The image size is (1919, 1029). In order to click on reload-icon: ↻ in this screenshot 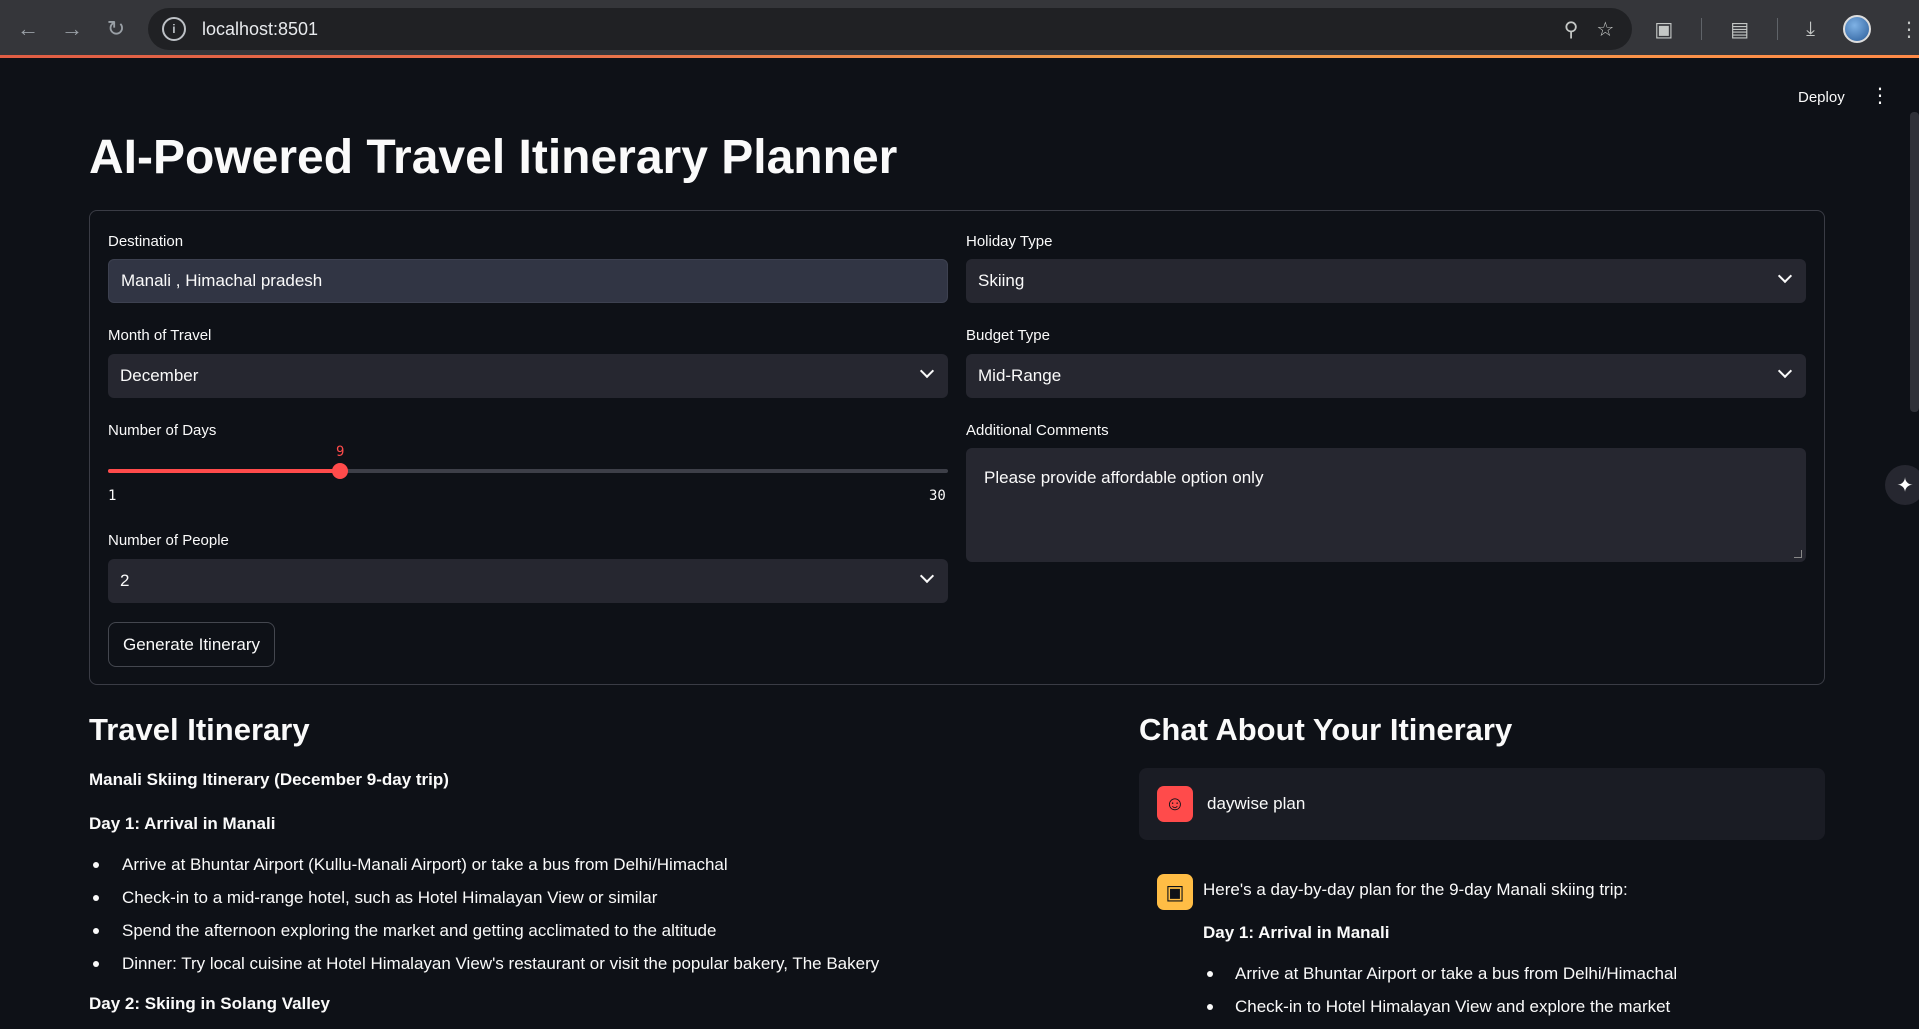, I will do `click(116, 29)`.